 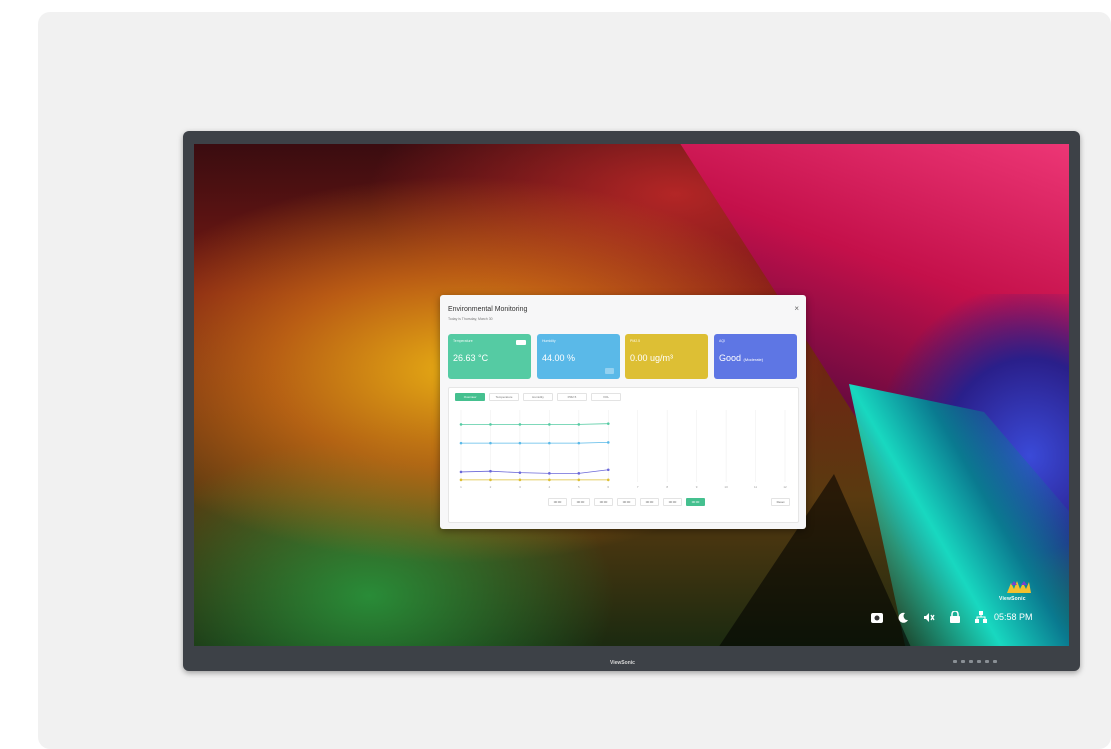 What do you see at coordinates (730, 358) in the screenshot?
I see `aqi-status: Good` at bounding box center [730, 358].